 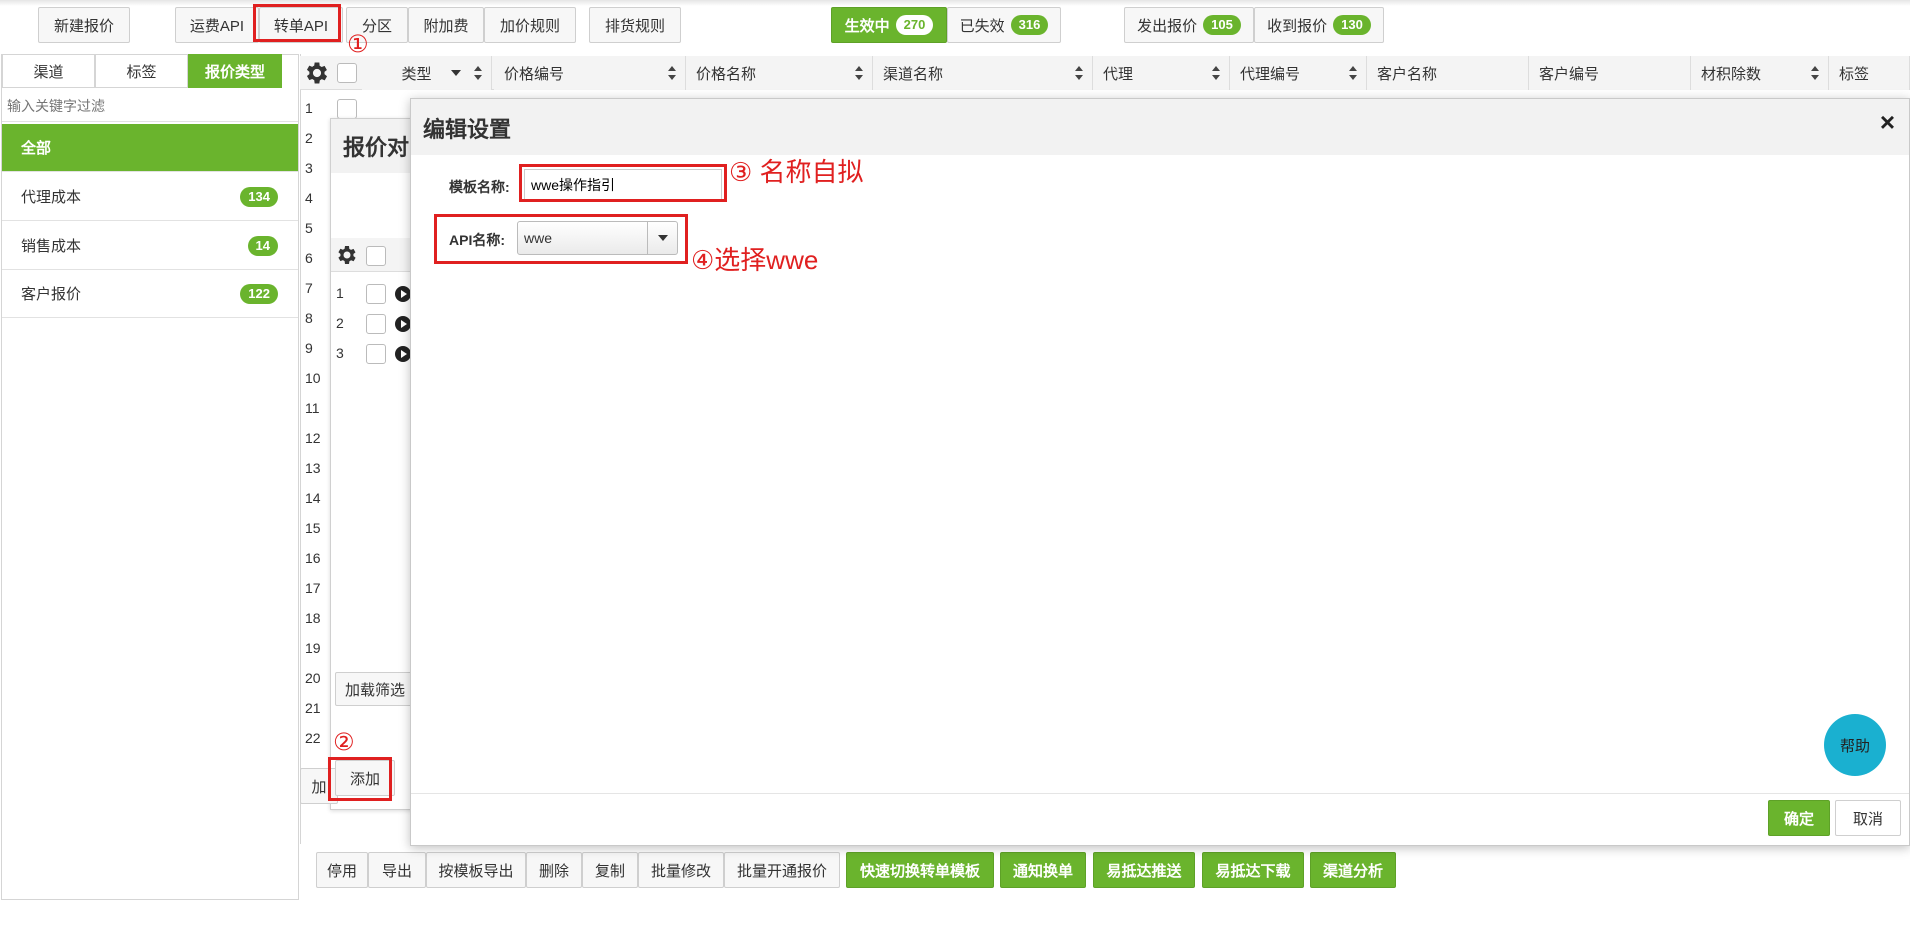 What do you see at coordinates (301, 25) in the screenshot?
I see `transfer-api-button: 转单API` at bounding box center [301, 25].